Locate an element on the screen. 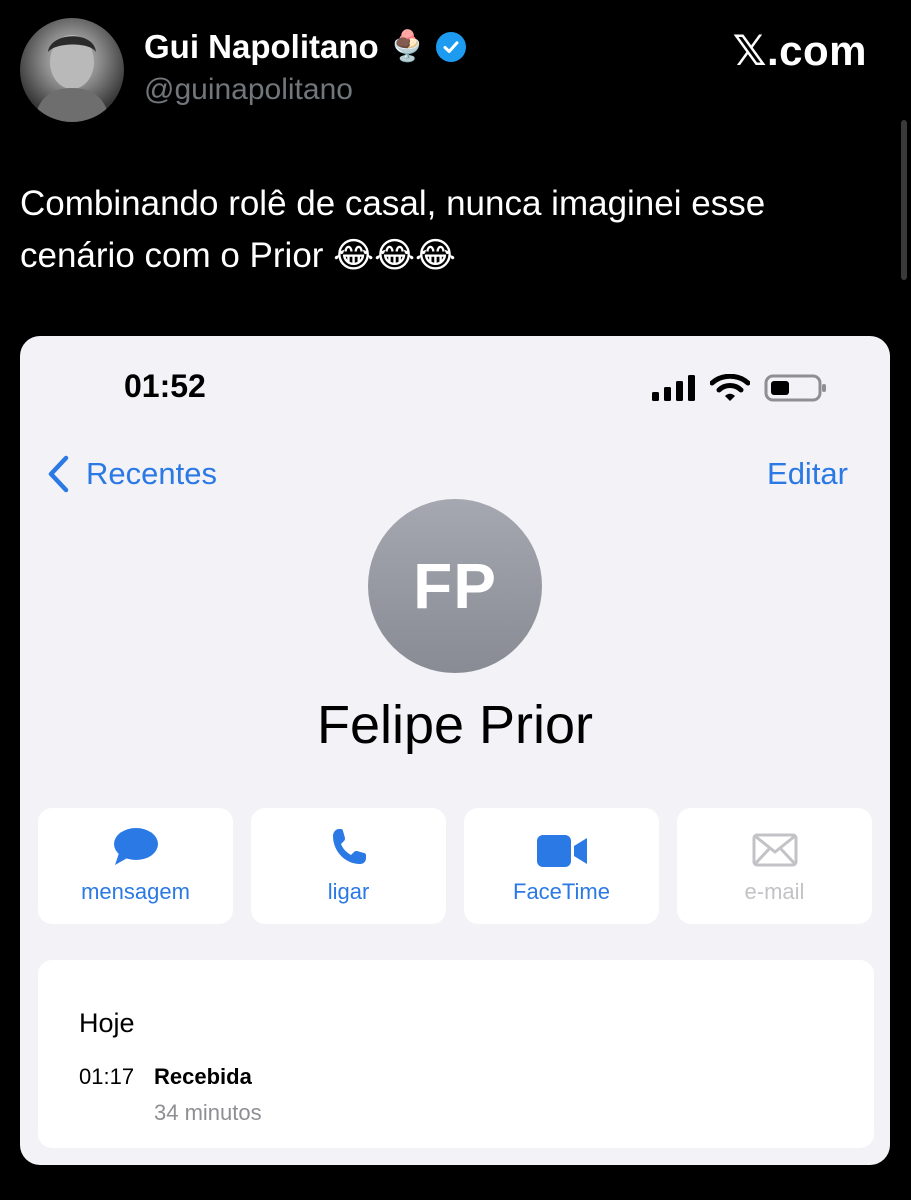 Image resolution: width=911 pixels, height=1200 pixels. call-history-day: Hoje is located at coordinates (107, 1023).